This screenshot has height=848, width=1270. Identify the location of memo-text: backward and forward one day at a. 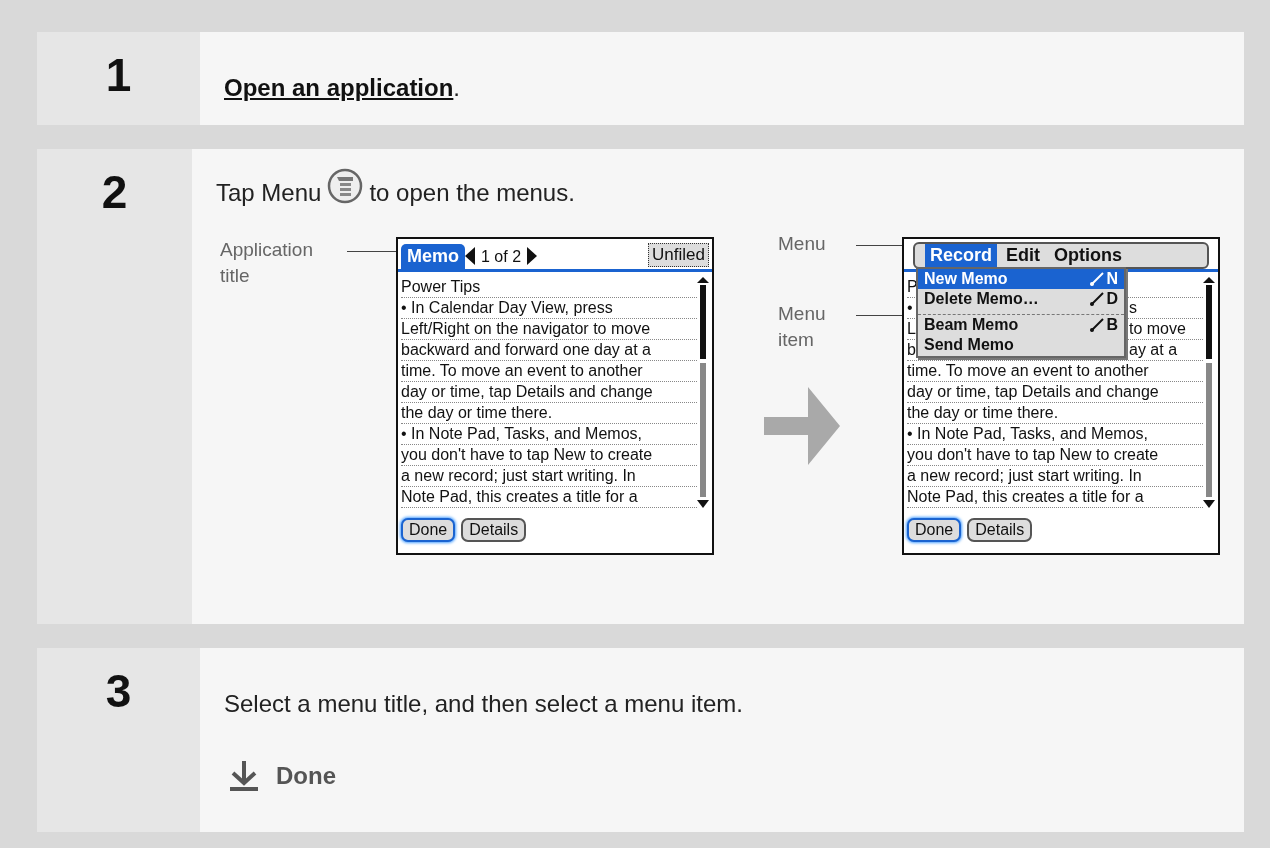
(526, 350).